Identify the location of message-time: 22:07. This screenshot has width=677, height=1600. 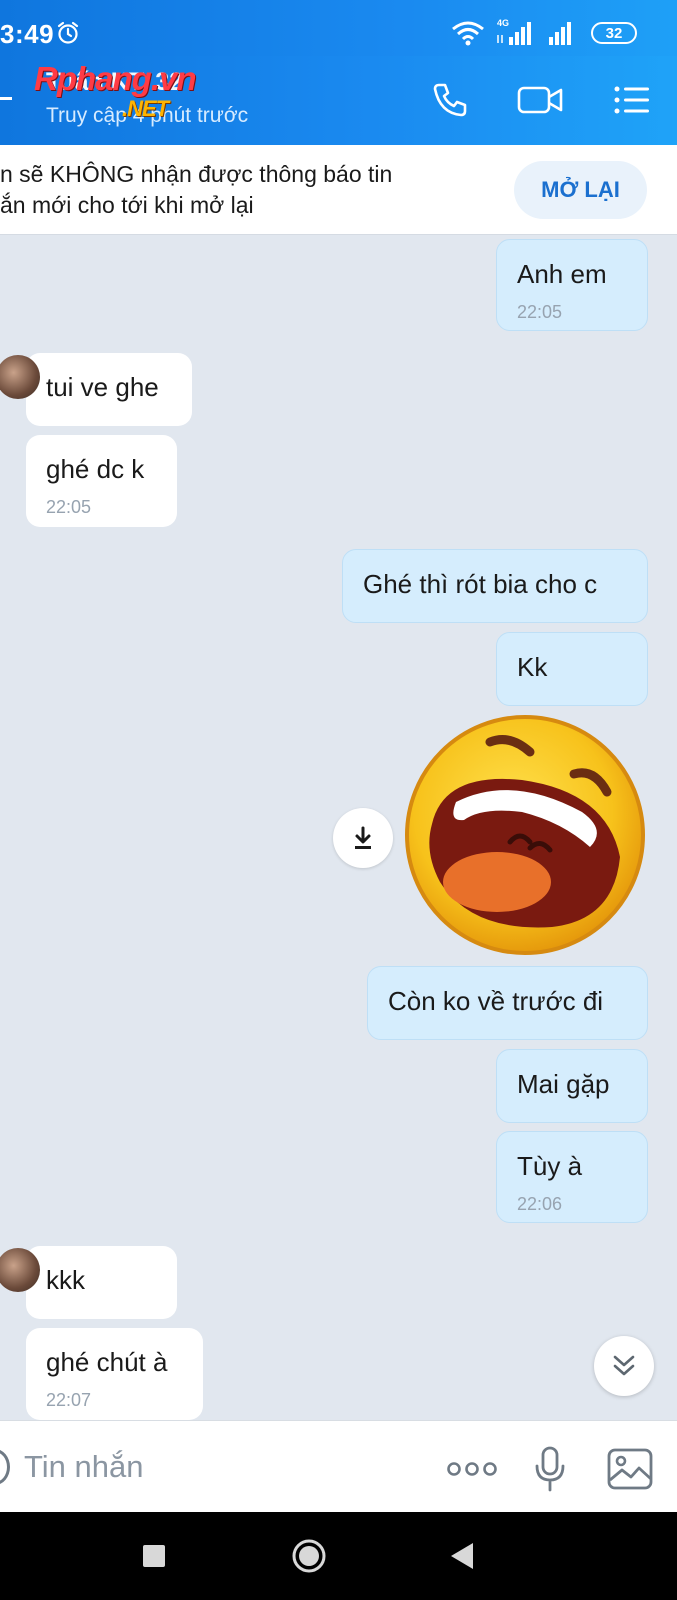
(69, 1400).